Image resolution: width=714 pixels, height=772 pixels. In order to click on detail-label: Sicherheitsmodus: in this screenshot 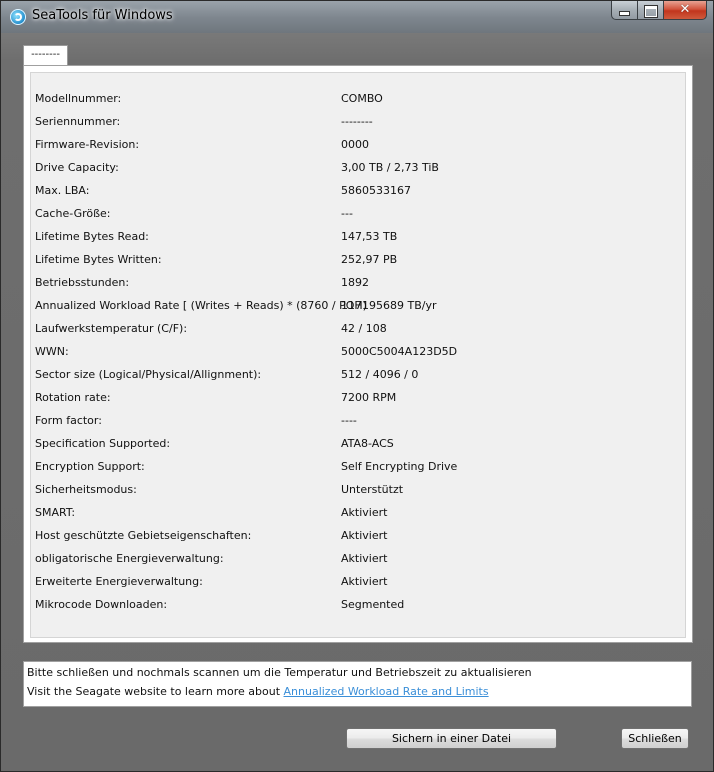, I will do `click(86, 489)`.